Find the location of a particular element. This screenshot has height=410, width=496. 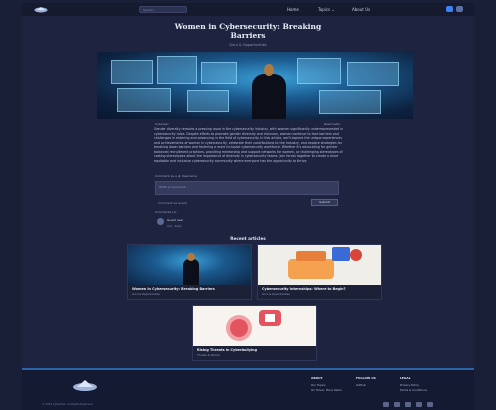

nav-topics-link: Topics ⌄ is located at coordinates (326, 9).